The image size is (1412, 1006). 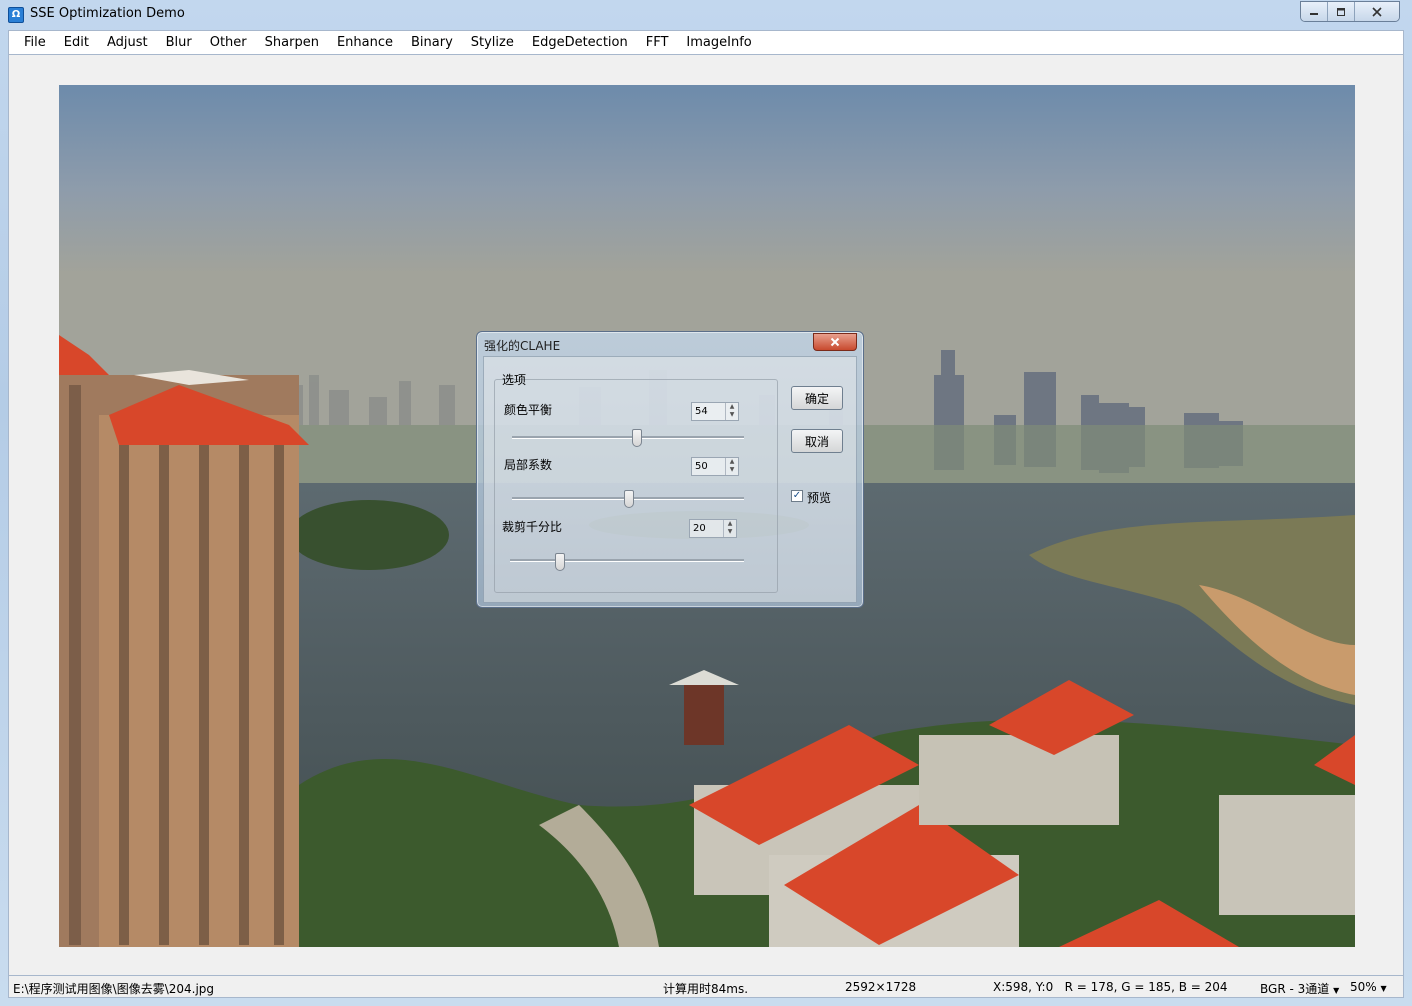 I want to click on clip-permille-label: 裁剪千分比, so click(x=532, y=527).